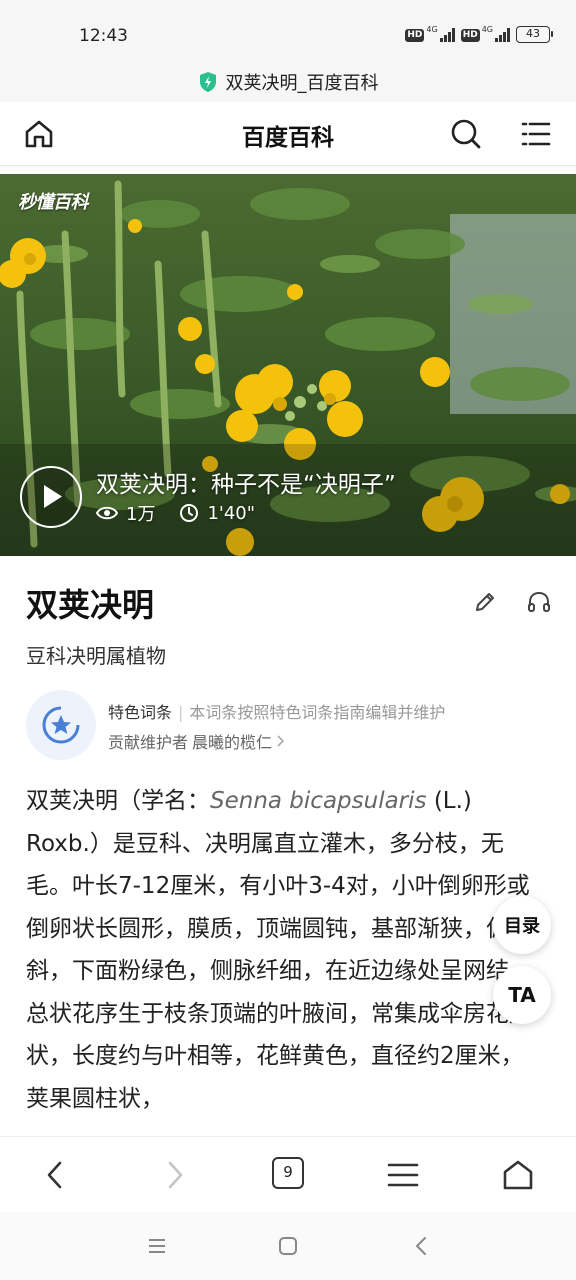 The image size is (576, 1280). Describe the element at coordinates (207, 82) in the screenshot. I see `shield-icon` at that location.